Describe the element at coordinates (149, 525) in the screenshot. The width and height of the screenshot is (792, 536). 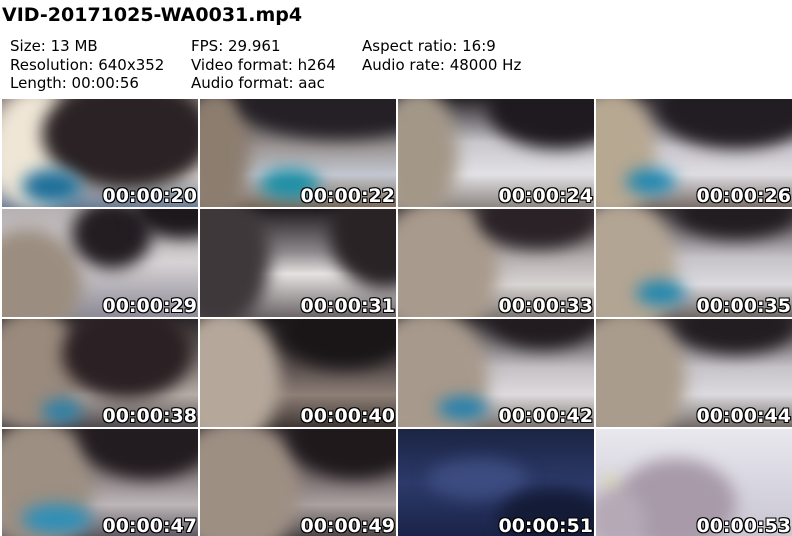
I see `timestamp-label: 00:00:47` at that location.